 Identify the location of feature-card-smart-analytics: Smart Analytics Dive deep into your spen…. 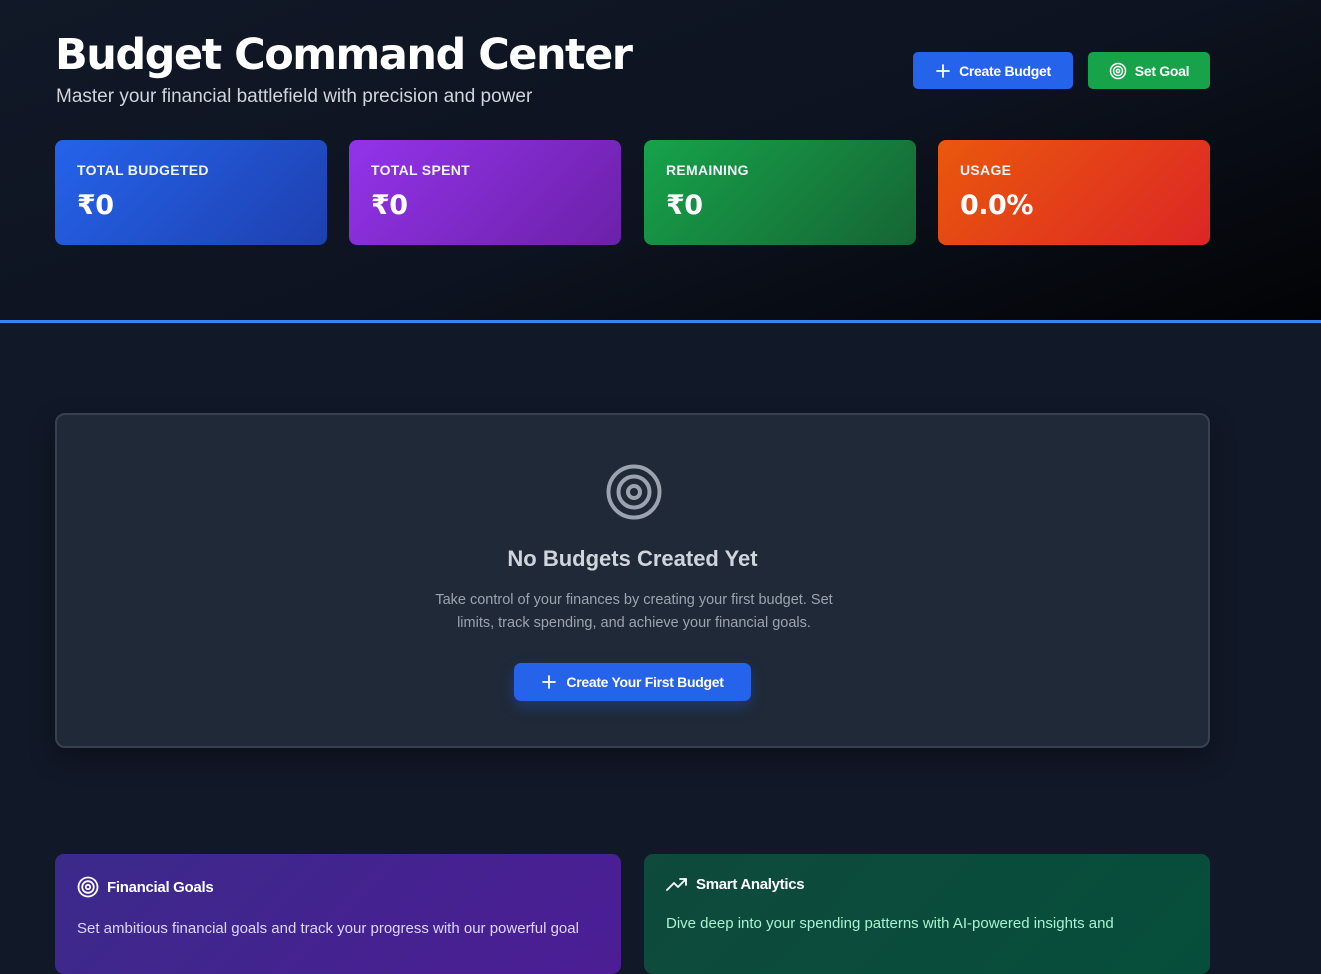
(927, 914).